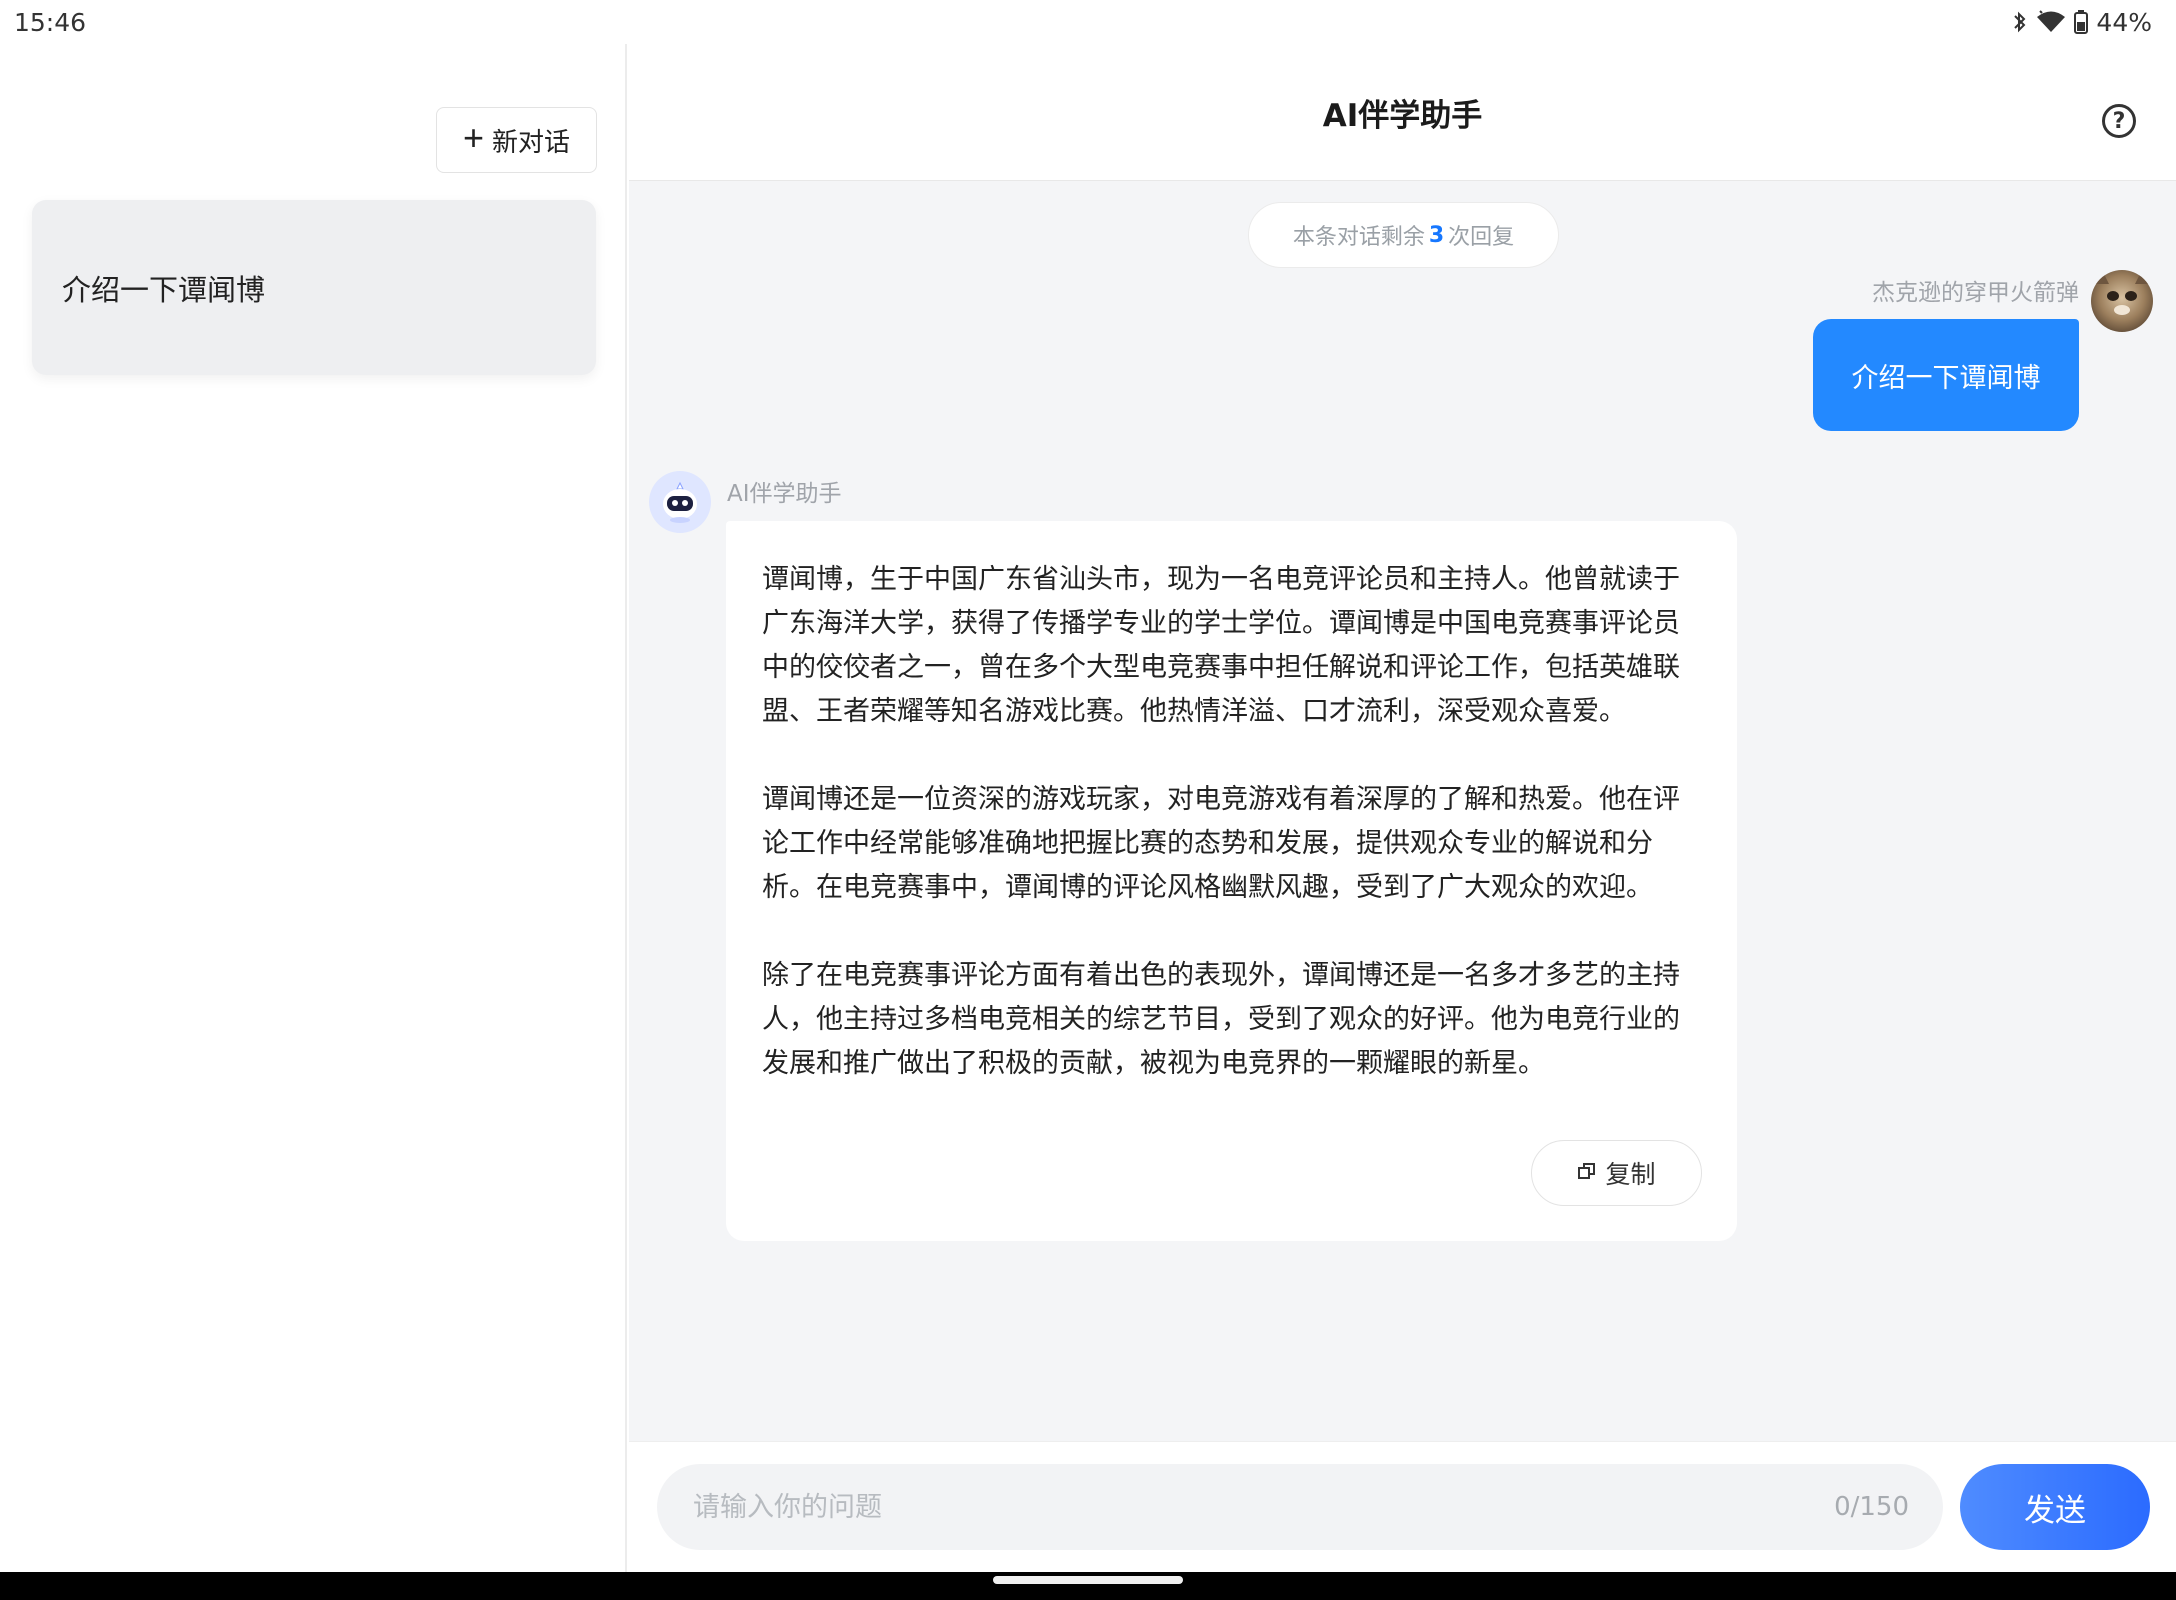  I want to click on battery-level: 44%, so click(2124, 22).